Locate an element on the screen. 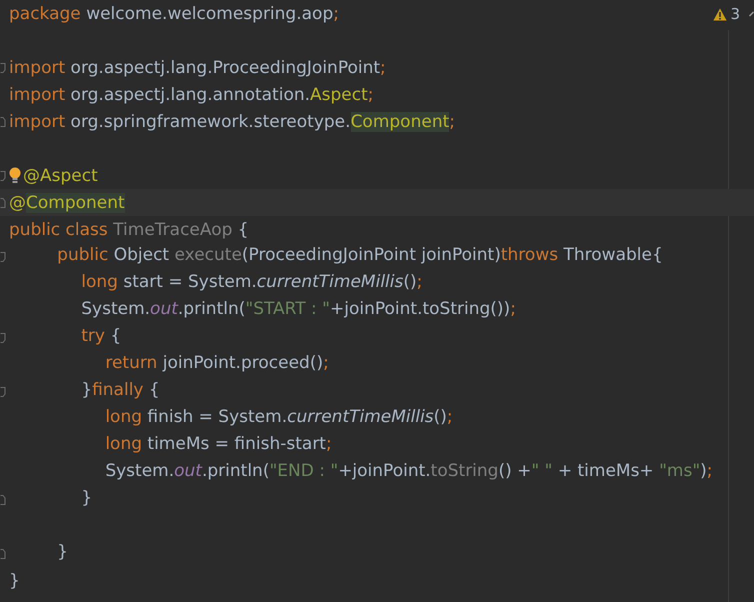  code-line: @Component is located at coordinates (67, 202).